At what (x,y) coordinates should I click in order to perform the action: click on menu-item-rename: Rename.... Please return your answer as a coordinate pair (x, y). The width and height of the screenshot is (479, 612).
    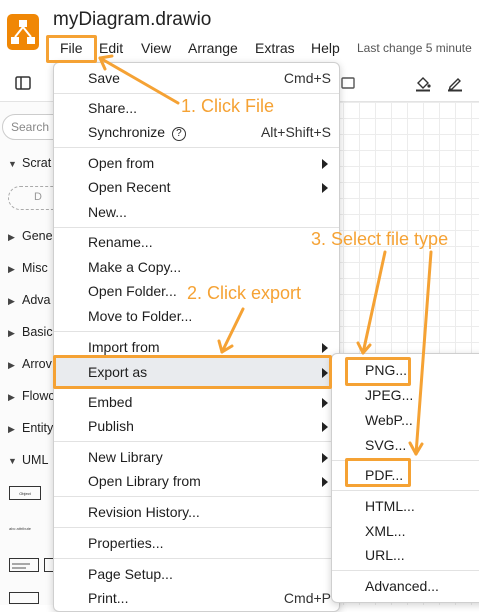
    Looking at the image, I should click on (196, 243).